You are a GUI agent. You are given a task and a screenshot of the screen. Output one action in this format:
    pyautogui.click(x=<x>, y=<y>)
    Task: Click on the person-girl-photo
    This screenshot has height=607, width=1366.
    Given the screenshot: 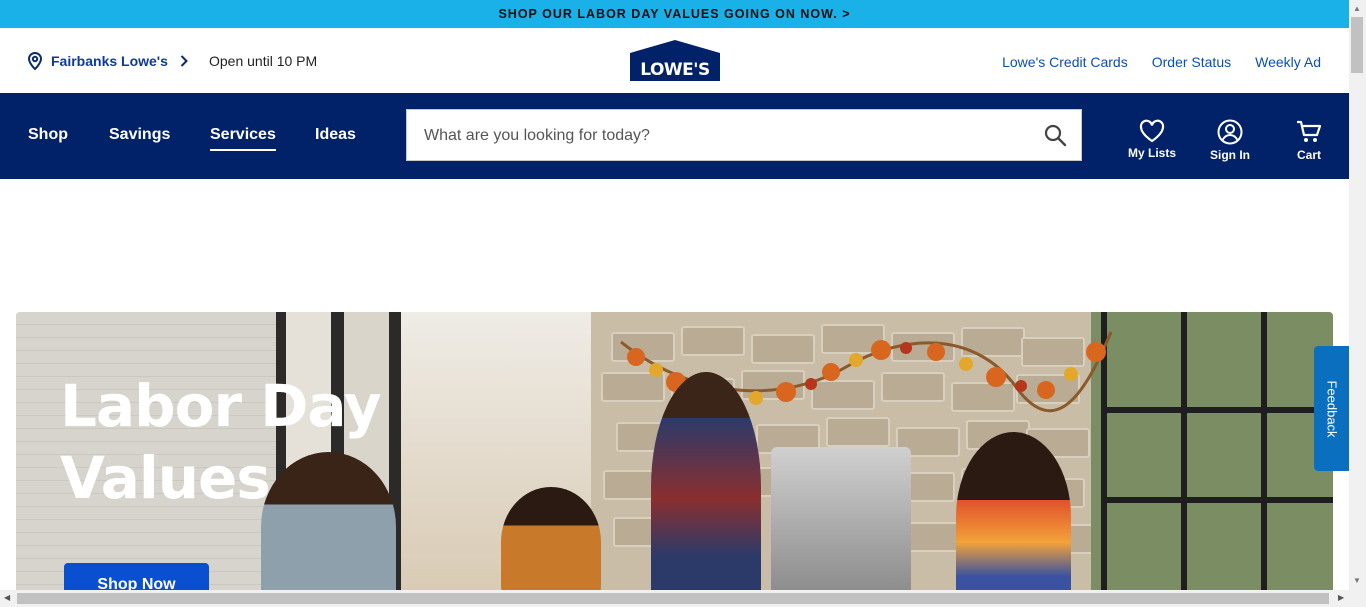 What is the action you would take?
    pyautogui.click(x=1013, y=511)
    